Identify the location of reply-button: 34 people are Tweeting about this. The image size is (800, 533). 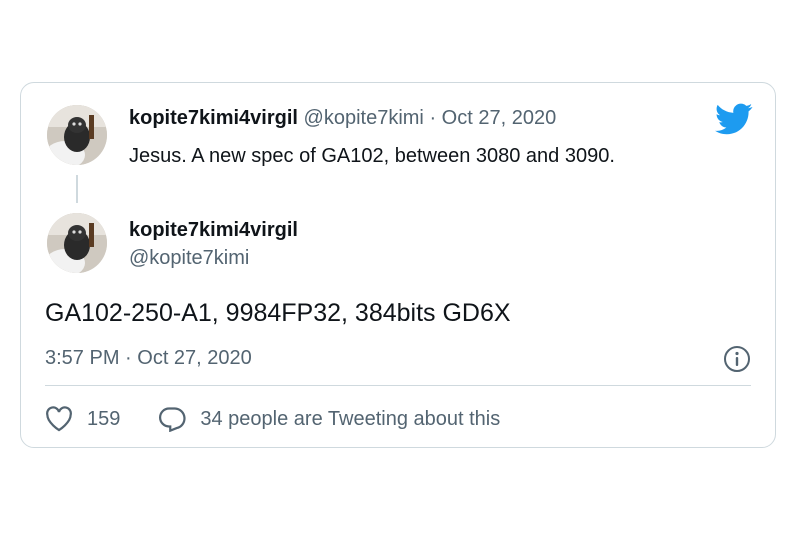
(329, 419).